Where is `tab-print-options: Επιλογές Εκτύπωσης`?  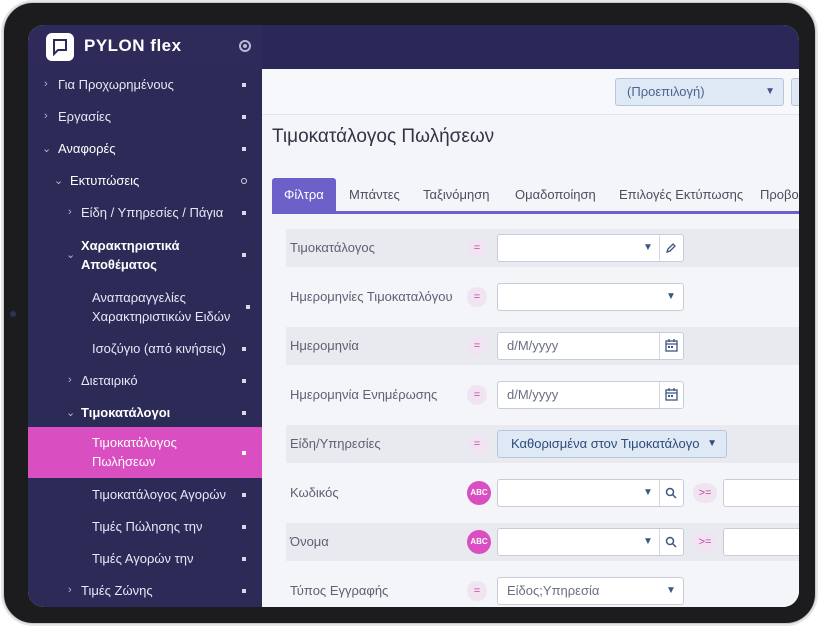
tab-print-options: Επιλογές Εκτύπωσης is located at coordinates (681, 194).